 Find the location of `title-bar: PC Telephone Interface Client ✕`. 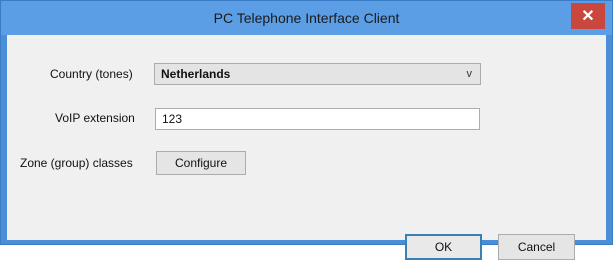

title-bar: PC Telephone Interface Client ✕ is located at coordinates (306, 18).